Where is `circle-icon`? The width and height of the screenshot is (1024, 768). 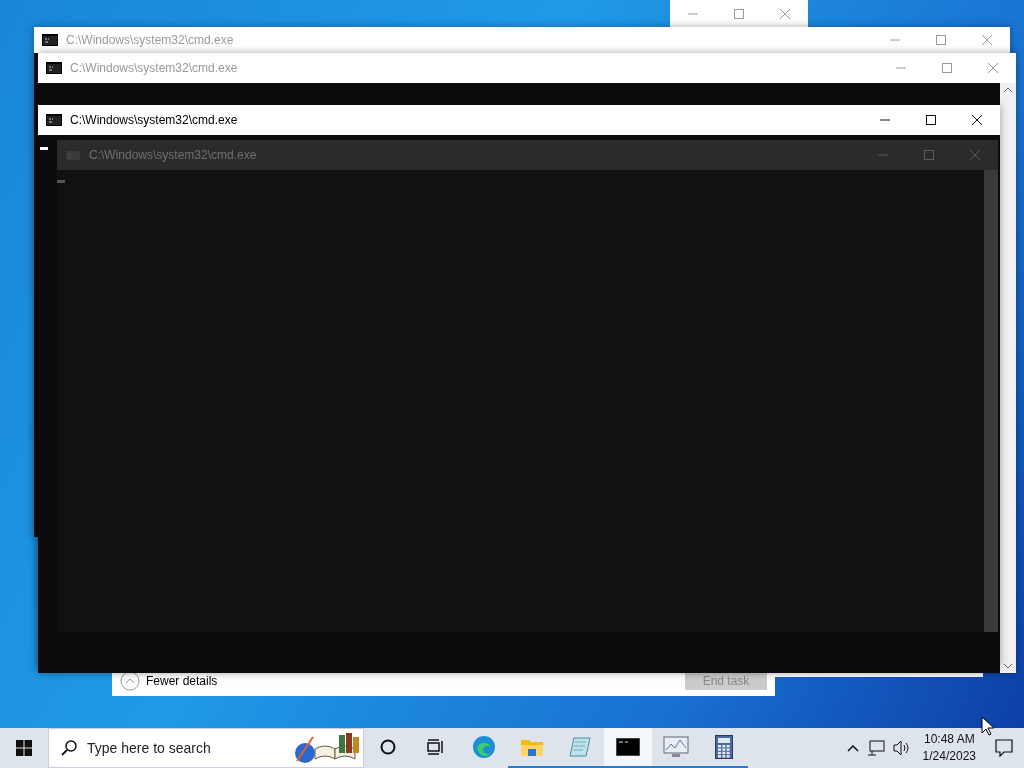
circle-icon is located at coordinates (388, 747).